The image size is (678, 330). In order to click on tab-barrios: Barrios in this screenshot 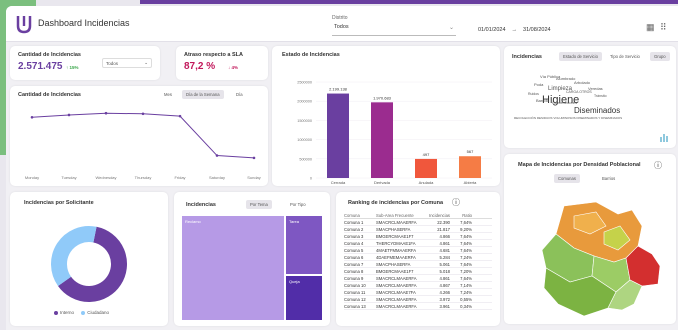, I will do `click(608, 178)`.